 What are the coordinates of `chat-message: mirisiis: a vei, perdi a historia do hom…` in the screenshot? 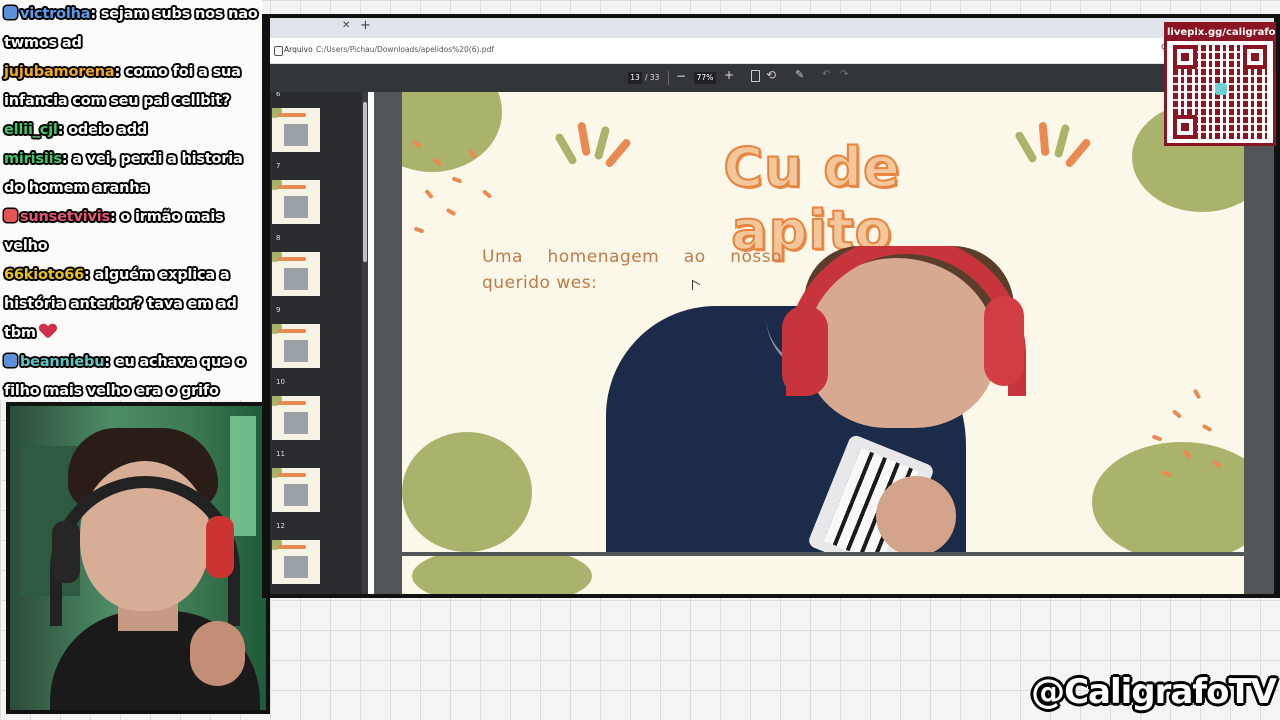 It's located at (131, 174).